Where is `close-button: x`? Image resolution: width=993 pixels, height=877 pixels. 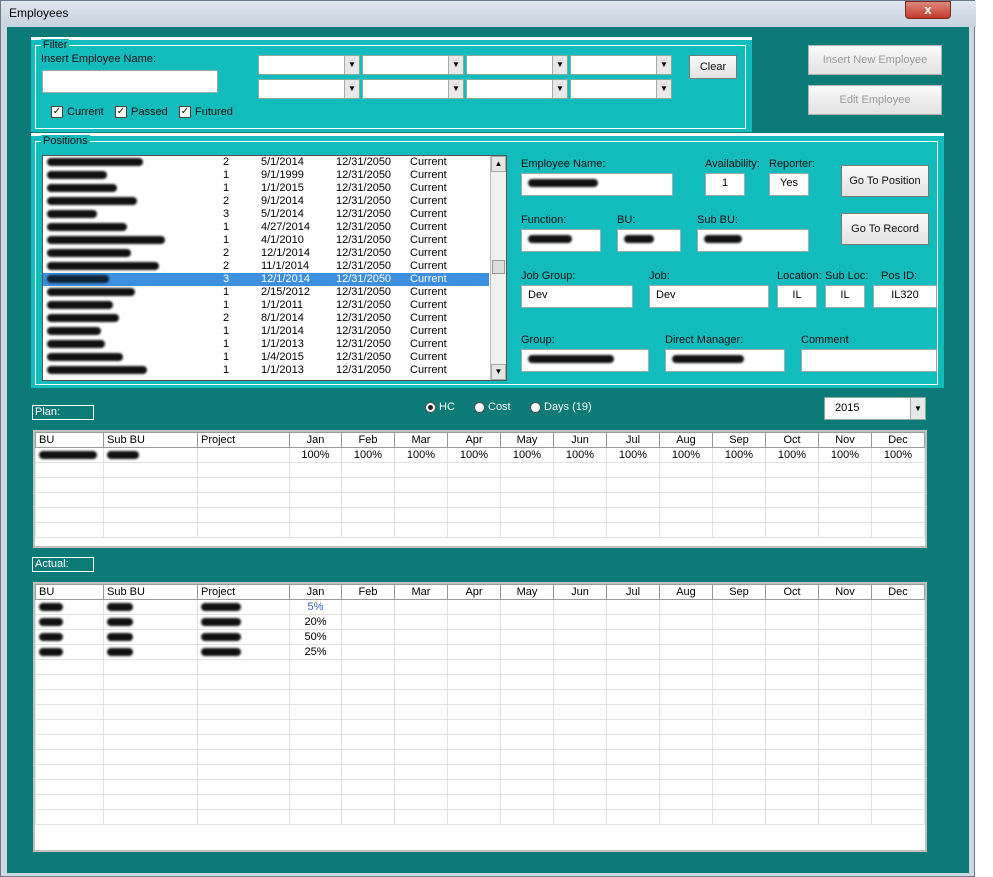 close-button: x is located at coordinates (928, 10).